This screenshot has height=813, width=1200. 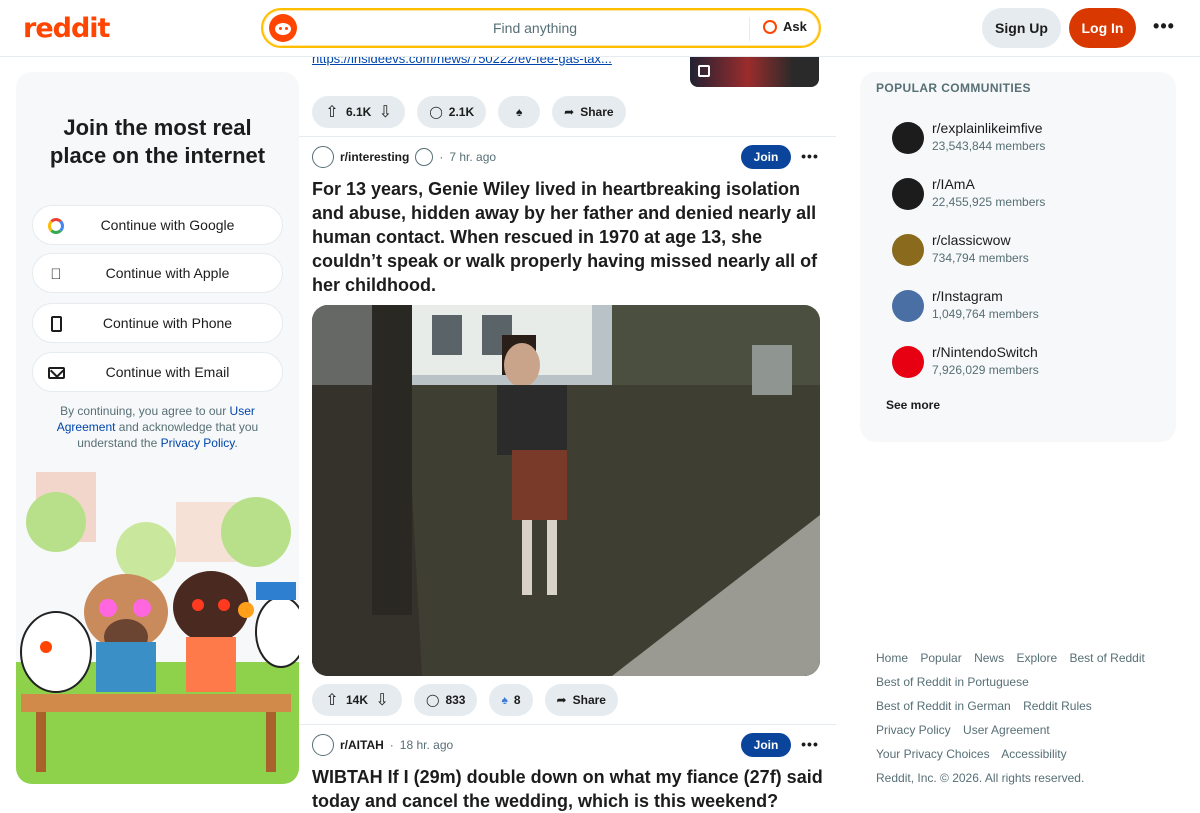 I want to click on community-item: r/explainlikeimfive 23,543,844 members, so click(x=1027, y=138).